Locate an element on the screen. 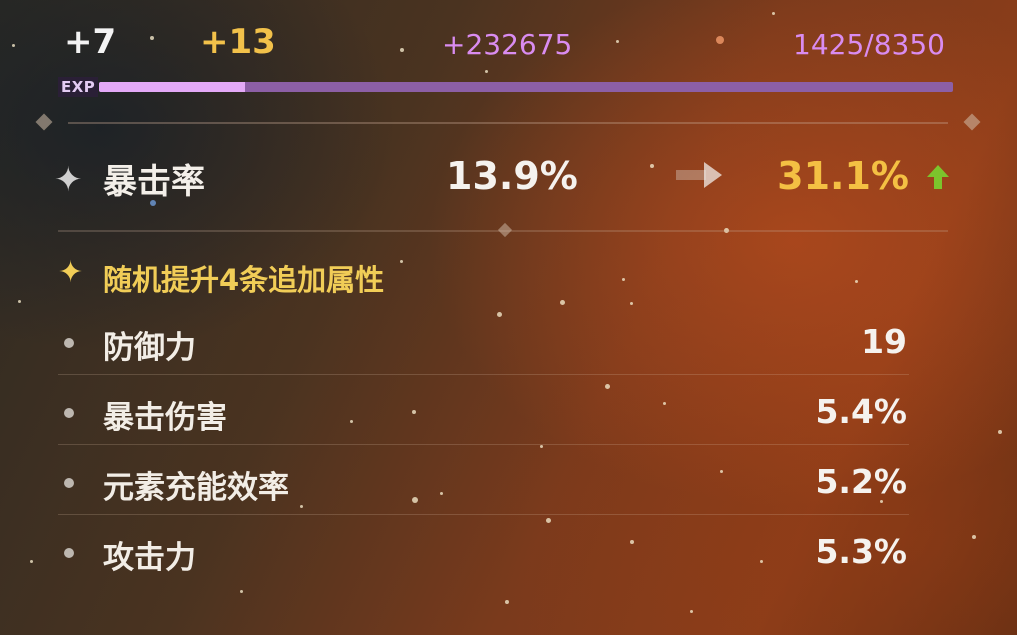  exp-fill is located at coordinates (172, 87).